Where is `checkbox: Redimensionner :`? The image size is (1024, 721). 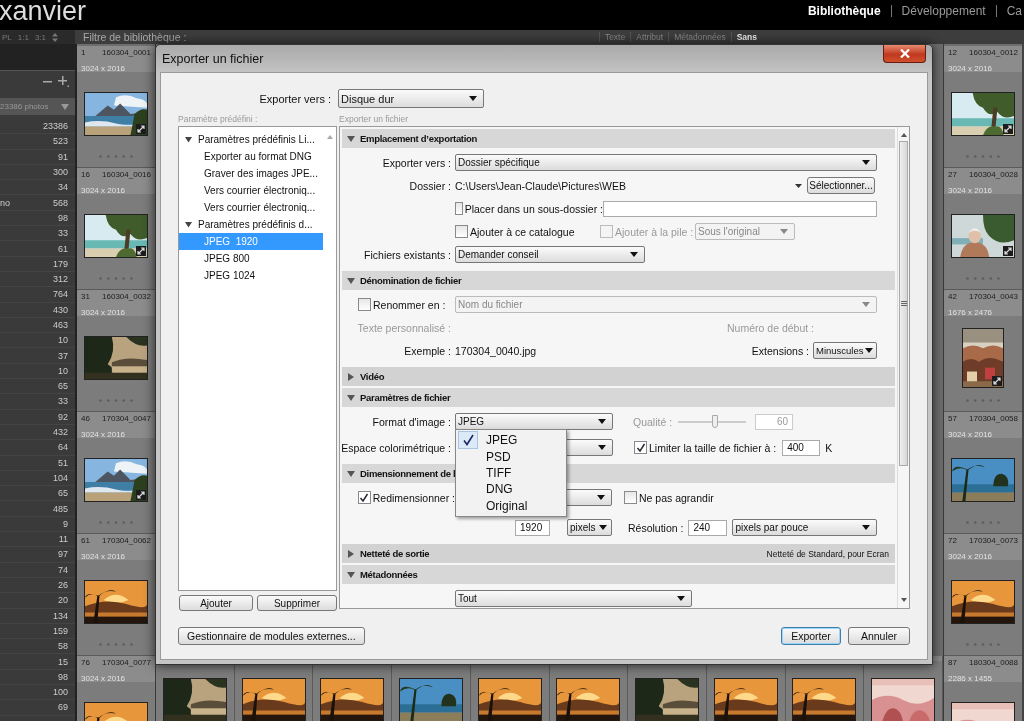 checkbox: Redimensionner : is located at coordinates (397, 497).